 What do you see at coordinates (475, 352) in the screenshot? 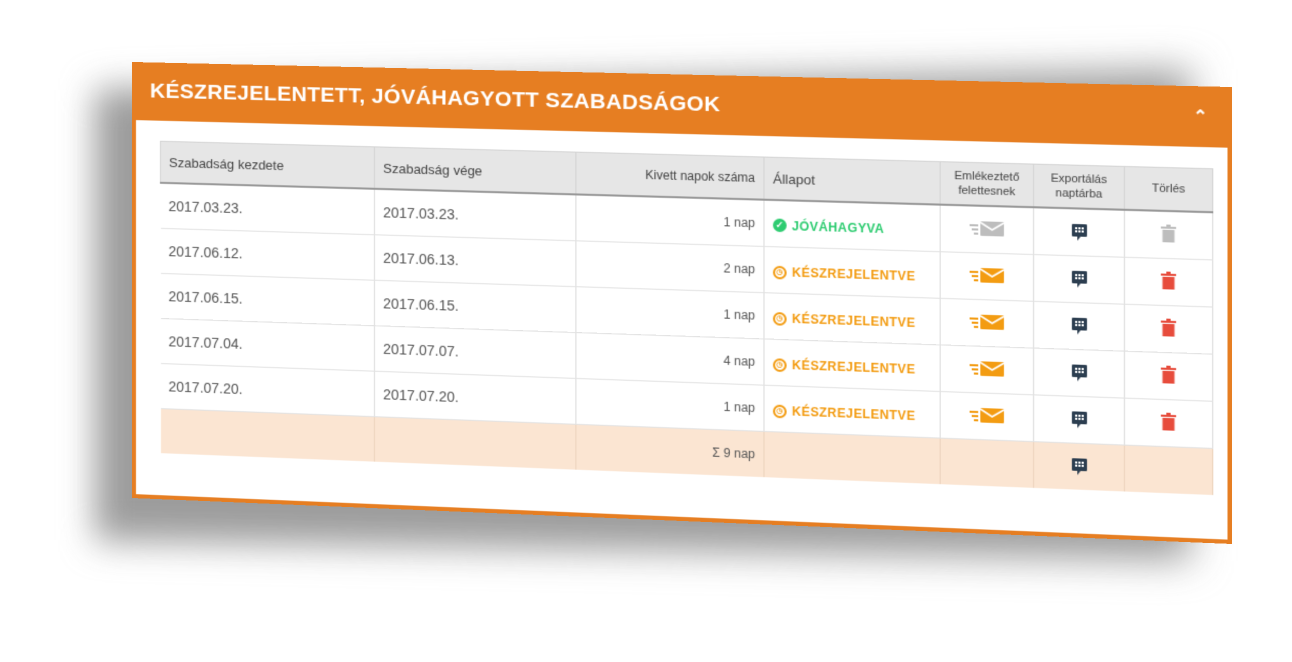
I see `cell-end: 2017.07.07.` at bounding box center [475, 352].